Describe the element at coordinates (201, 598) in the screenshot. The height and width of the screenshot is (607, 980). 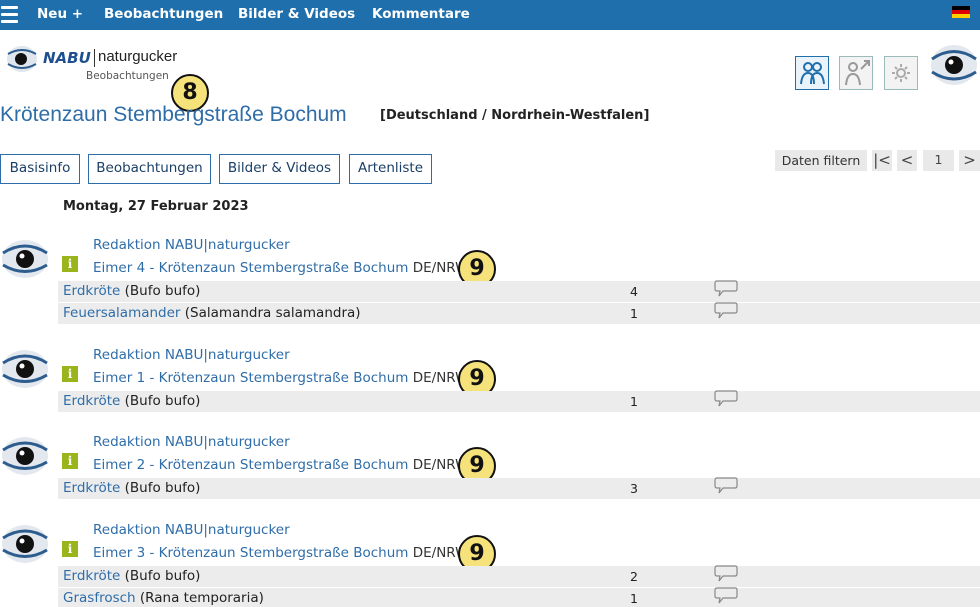
I see `species-latin: (Rana temporaria)` at that location.